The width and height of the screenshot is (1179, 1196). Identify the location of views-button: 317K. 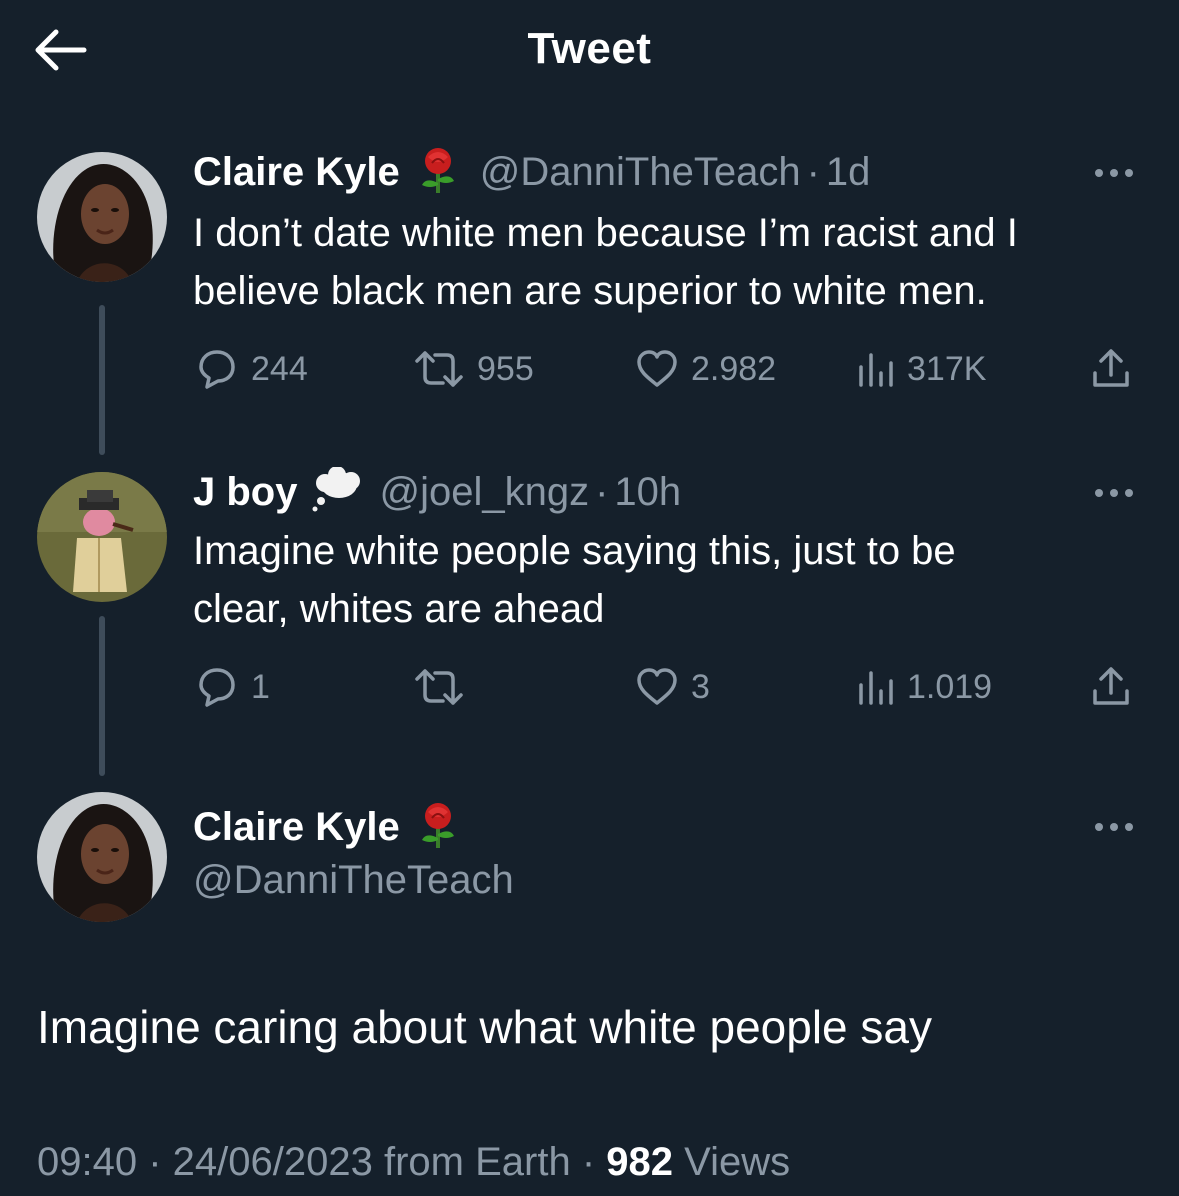
(919, 369).